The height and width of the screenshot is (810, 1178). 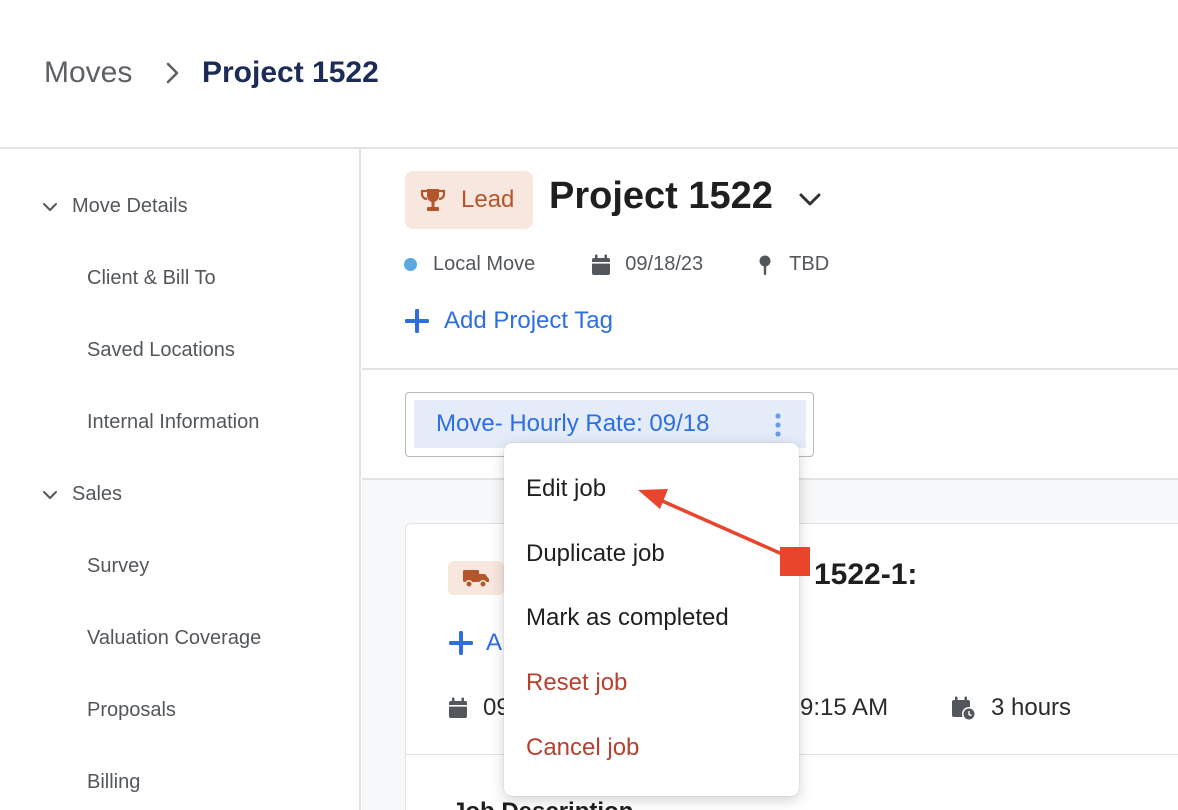 What do you see at coordinates (290, 72) in the screenshot?
I see `breadcrumb-current: Project 1522` at bounding box center [290, 72].